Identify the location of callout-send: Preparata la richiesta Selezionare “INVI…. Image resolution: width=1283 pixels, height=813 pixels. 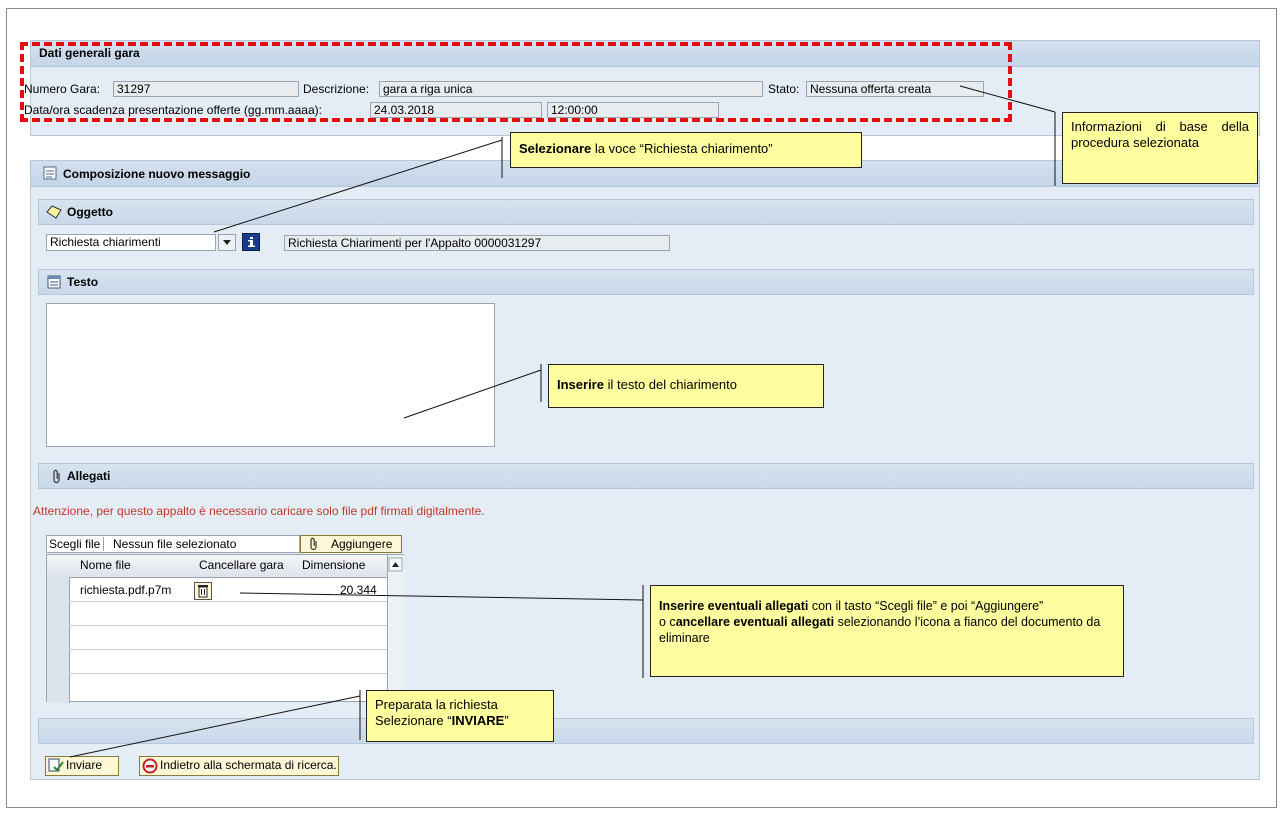
(460, 716).